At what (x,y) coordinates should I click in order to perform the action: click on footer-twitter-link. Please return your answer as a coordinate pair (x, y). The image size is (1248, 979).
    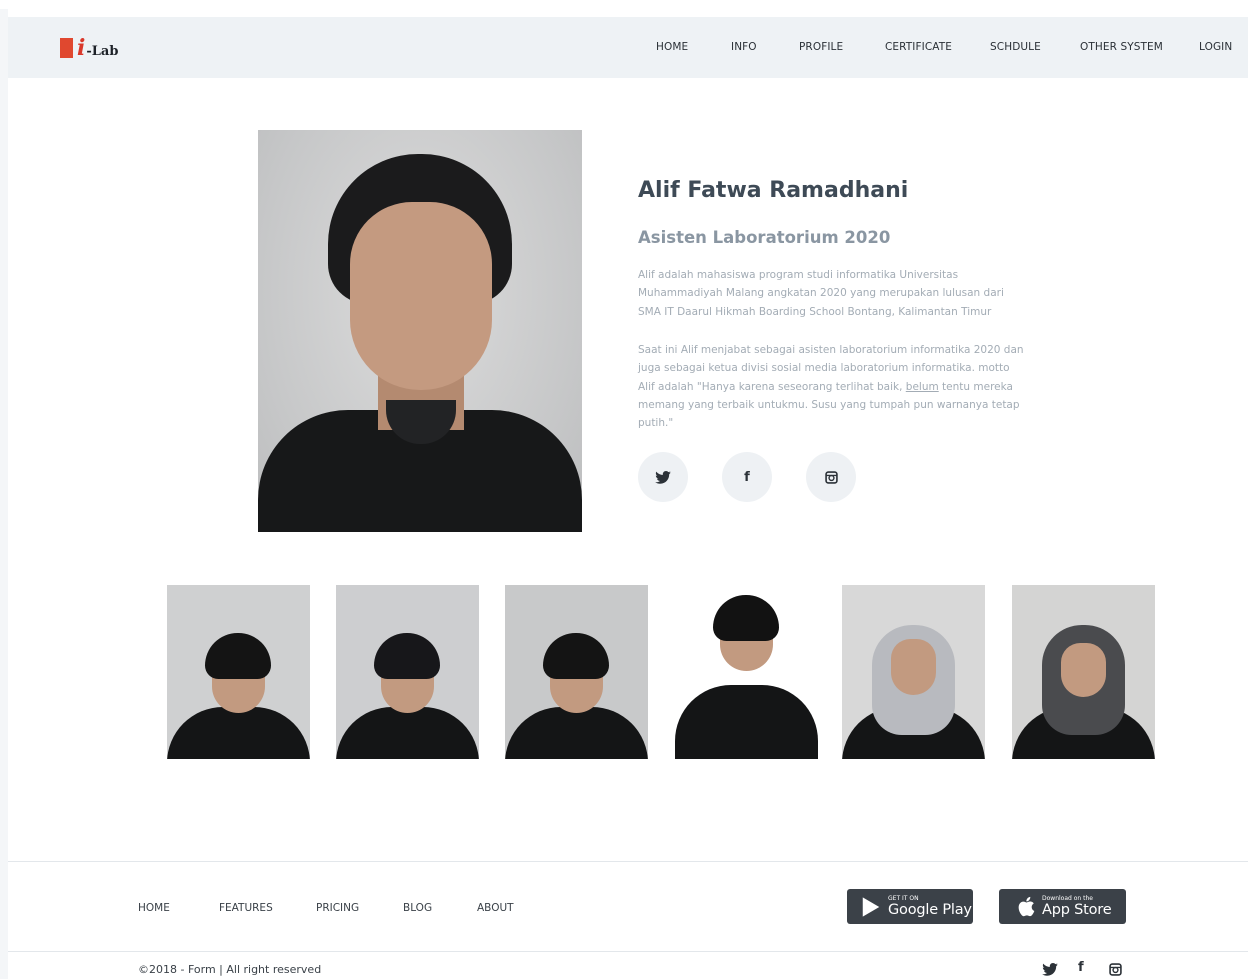
    Looking at the image, I should click on (1050, 970).